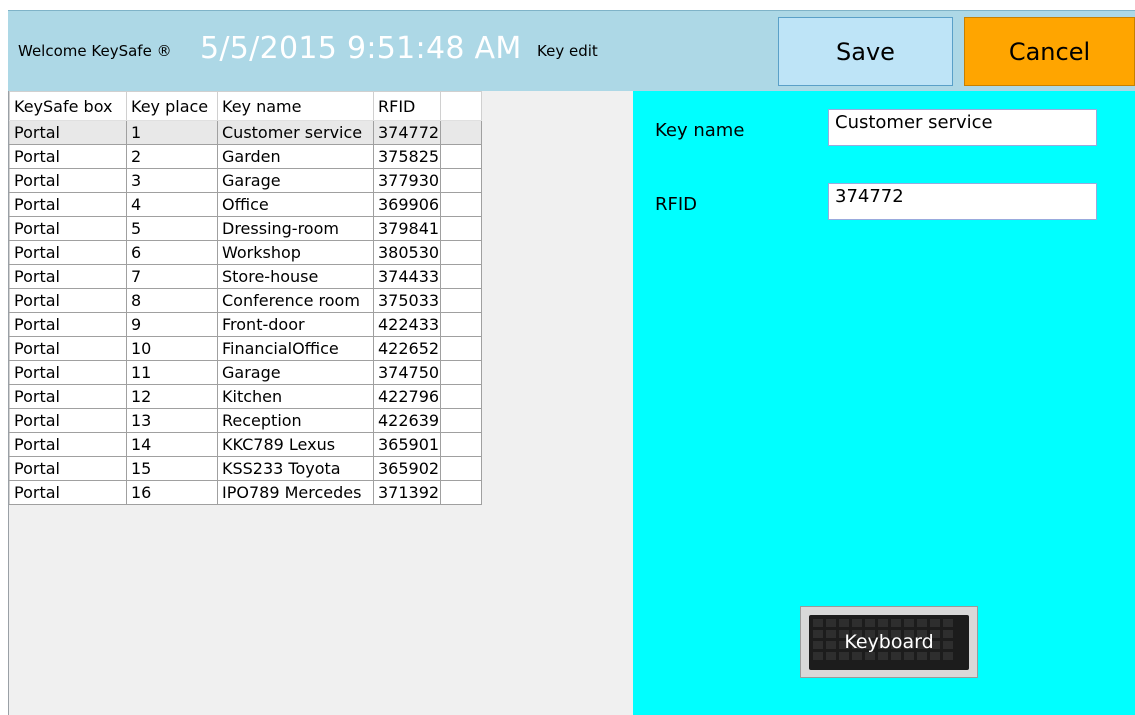 The height and width of the screenshot is (715, 1135). I want to click on cell-rfid: 365902, so click(407, 468).